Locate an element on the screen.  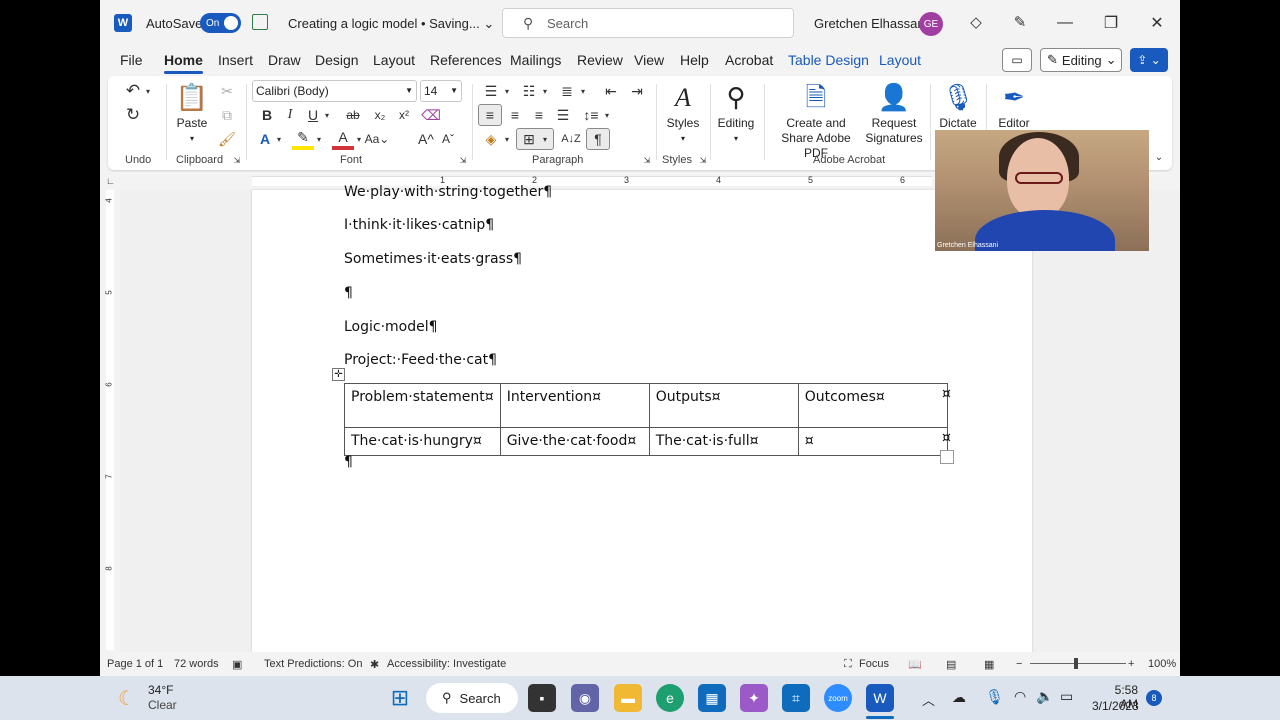
paragraph: We·play·with·string·together¶ is located at coordinates (448, 192).